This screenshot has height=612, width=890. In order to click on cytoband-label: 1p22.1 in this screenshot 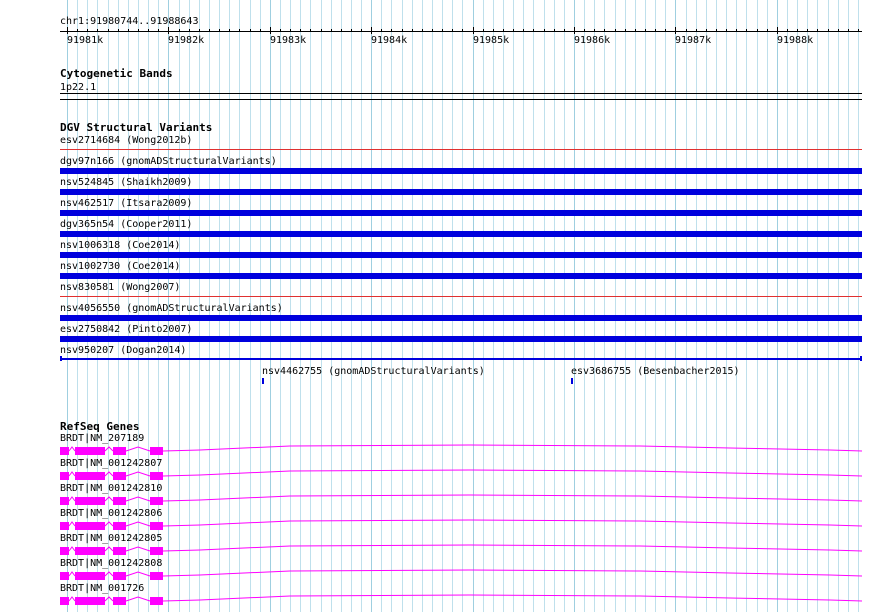, I will do `click(78, 87)`.